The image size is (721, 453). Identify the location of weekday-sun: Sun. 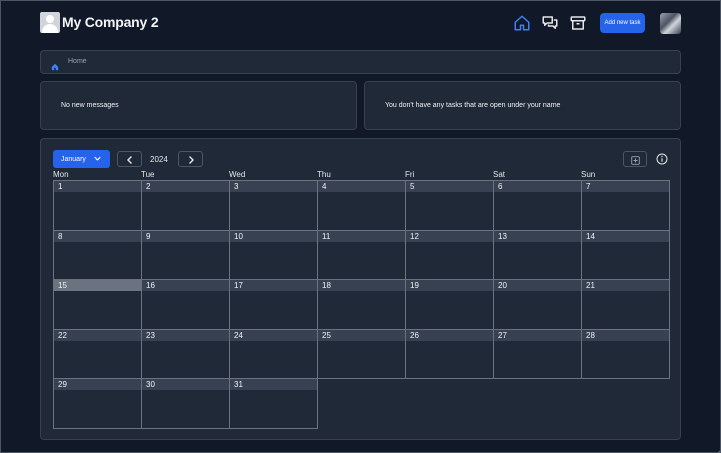
(588, 174).